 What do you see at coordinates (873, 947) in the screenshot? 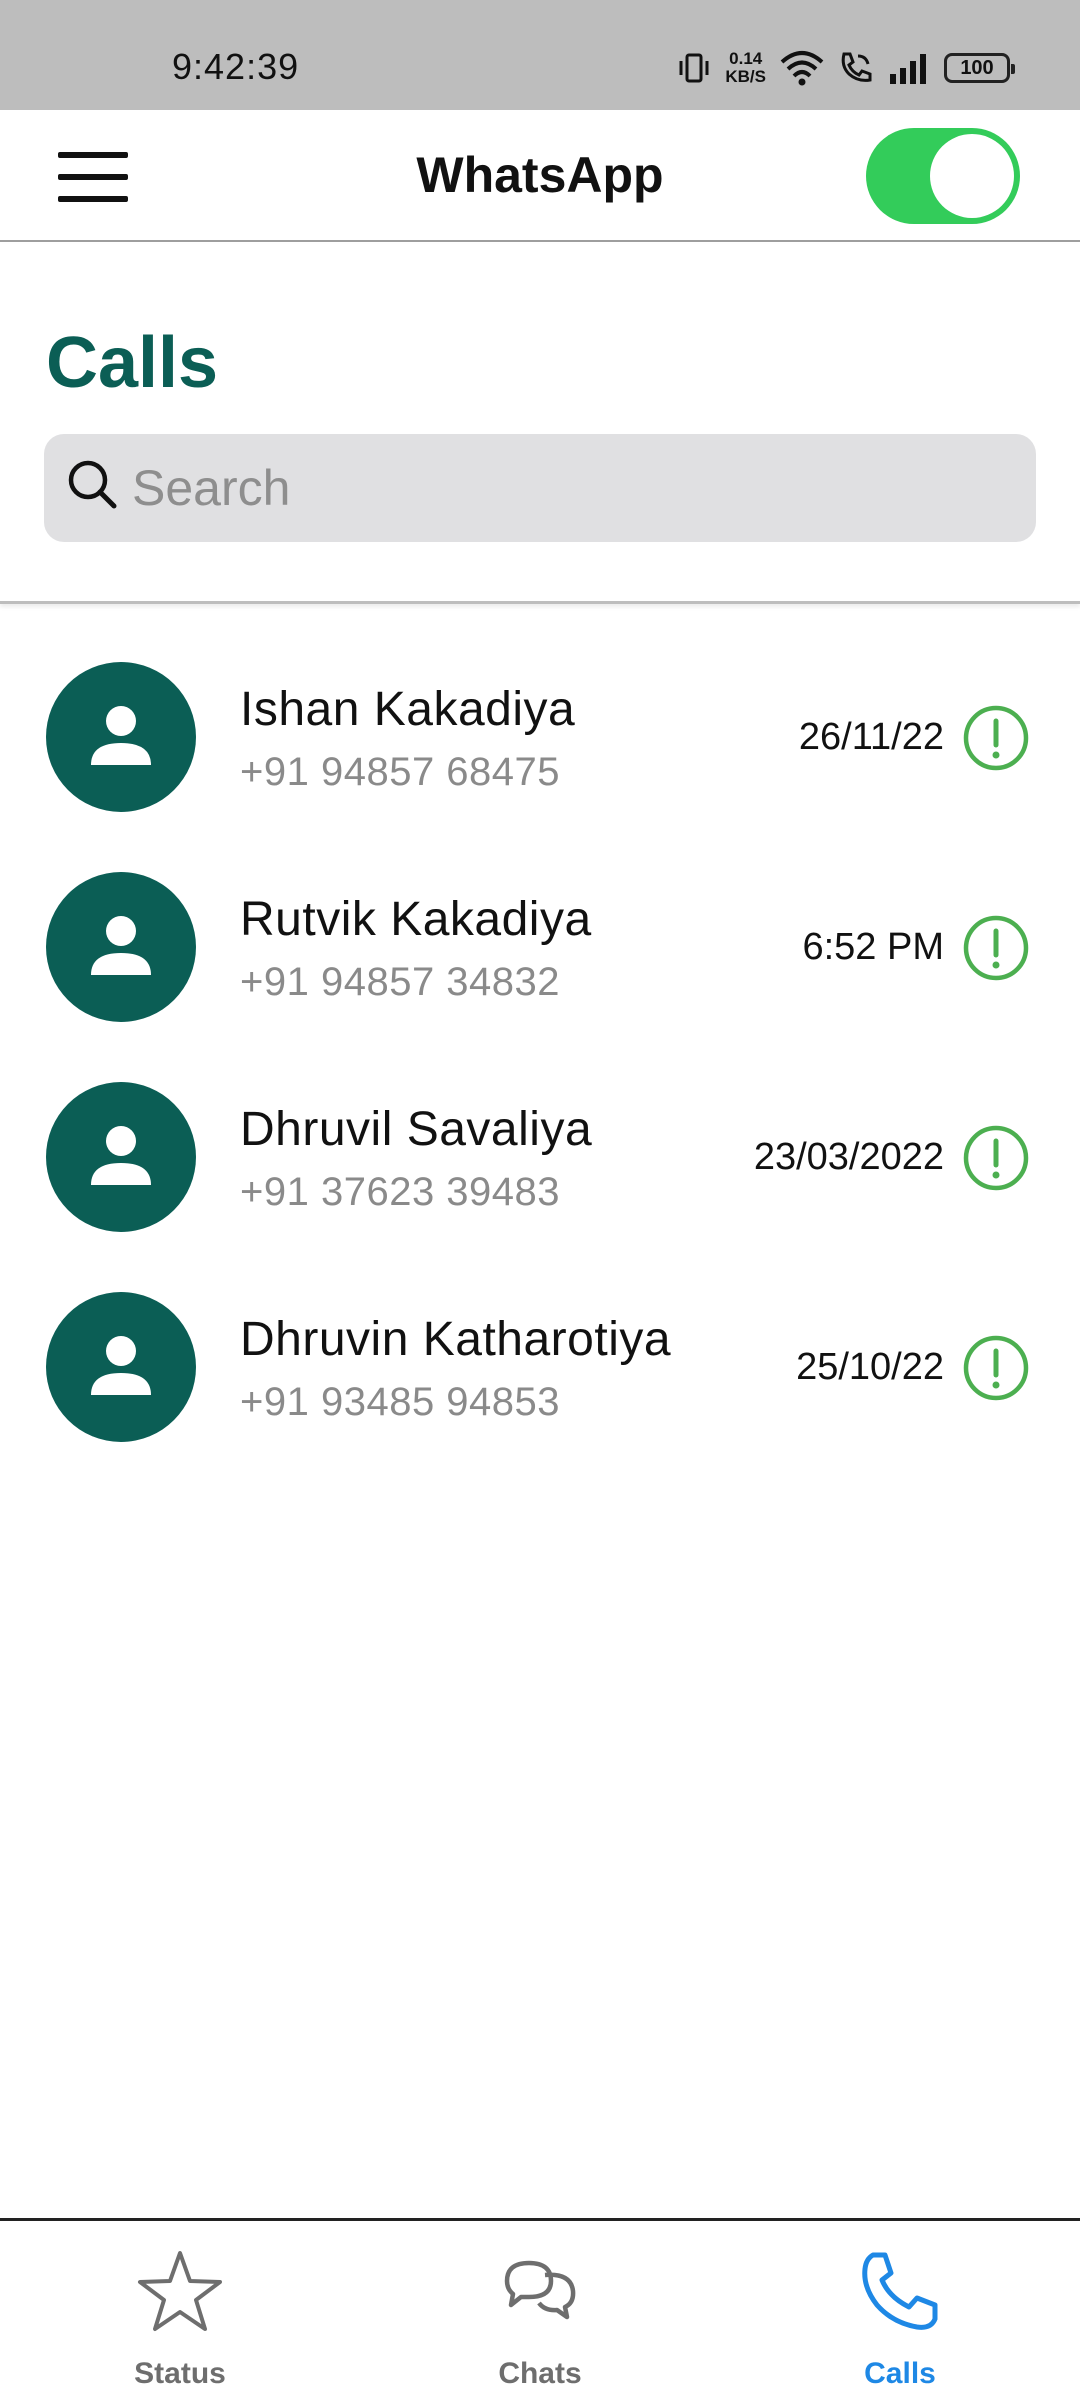
I see `call-time: 6:52 PM` at bounding box center [873, 947].